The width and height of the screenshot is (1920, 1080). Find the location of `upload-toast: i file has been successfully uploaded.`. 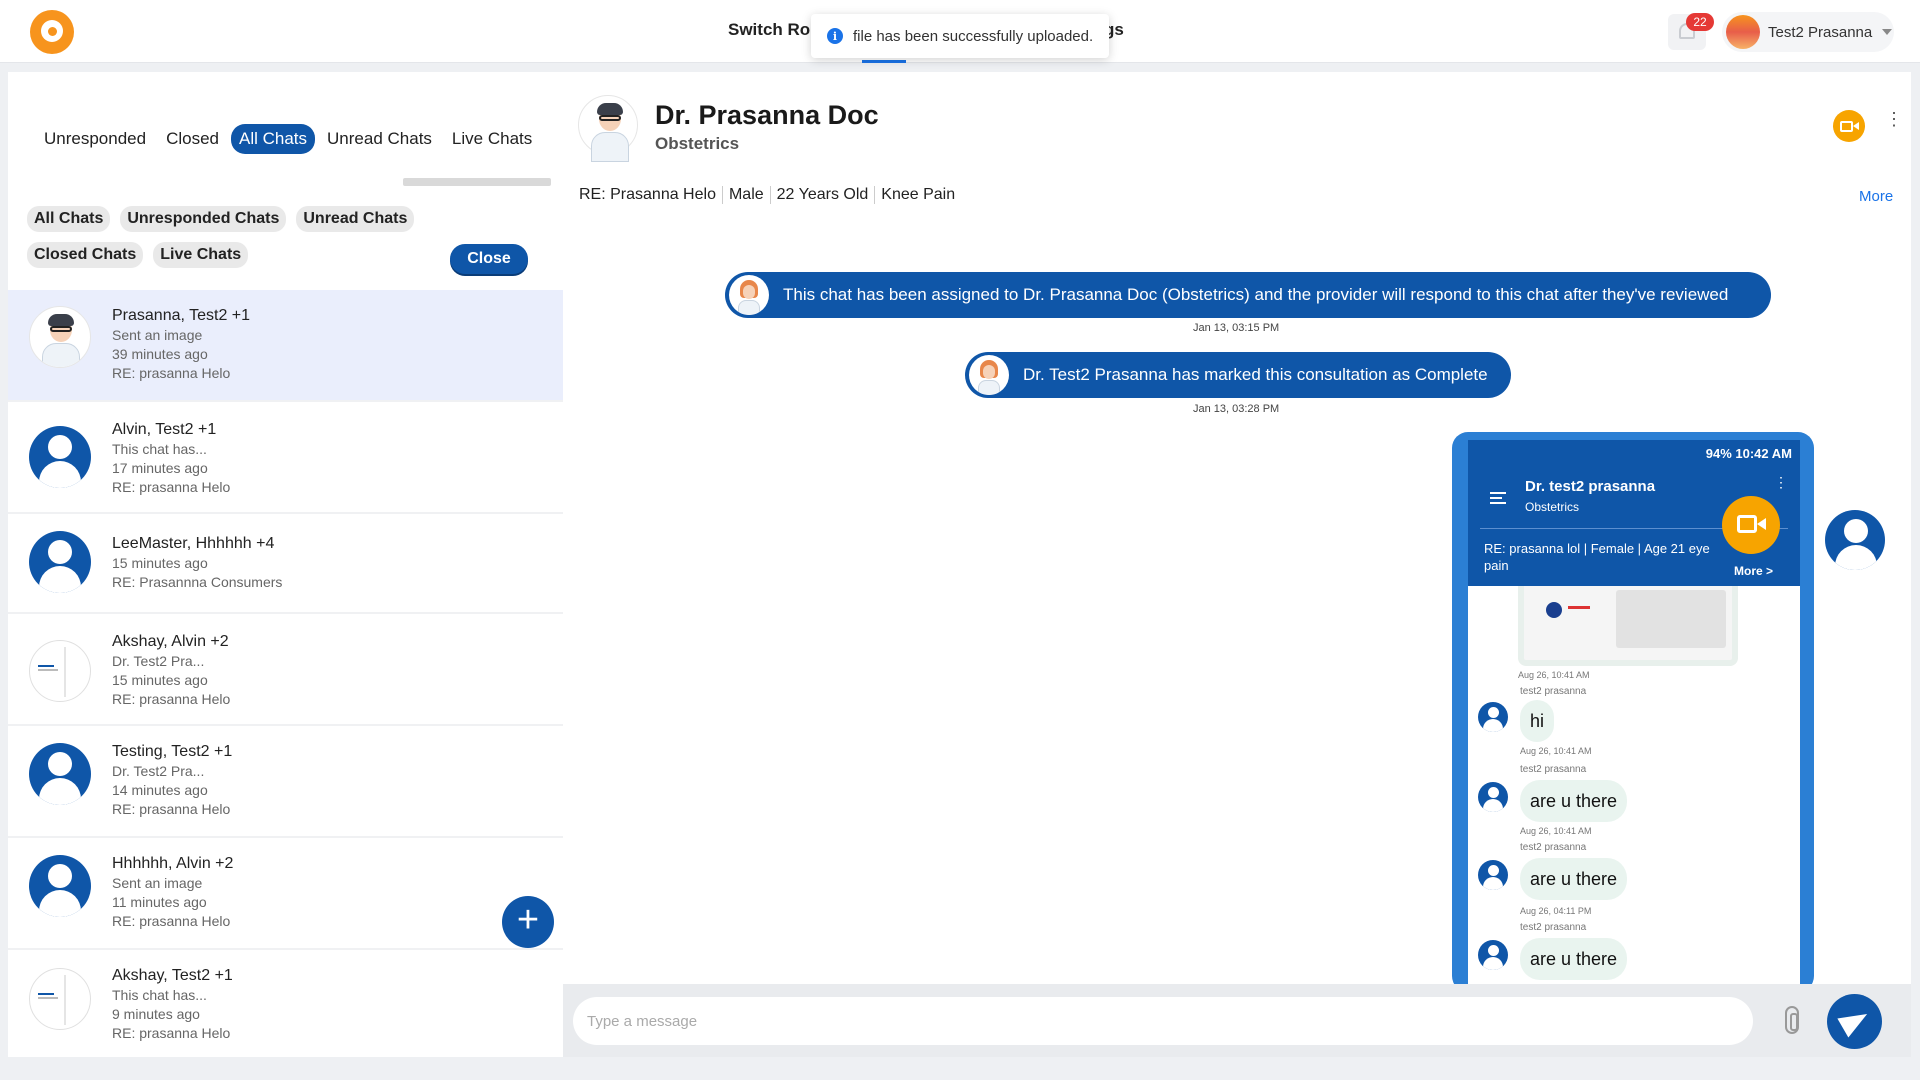

upload-toast: i file has been successfully uploaded. is located at coordinates (960, 36).